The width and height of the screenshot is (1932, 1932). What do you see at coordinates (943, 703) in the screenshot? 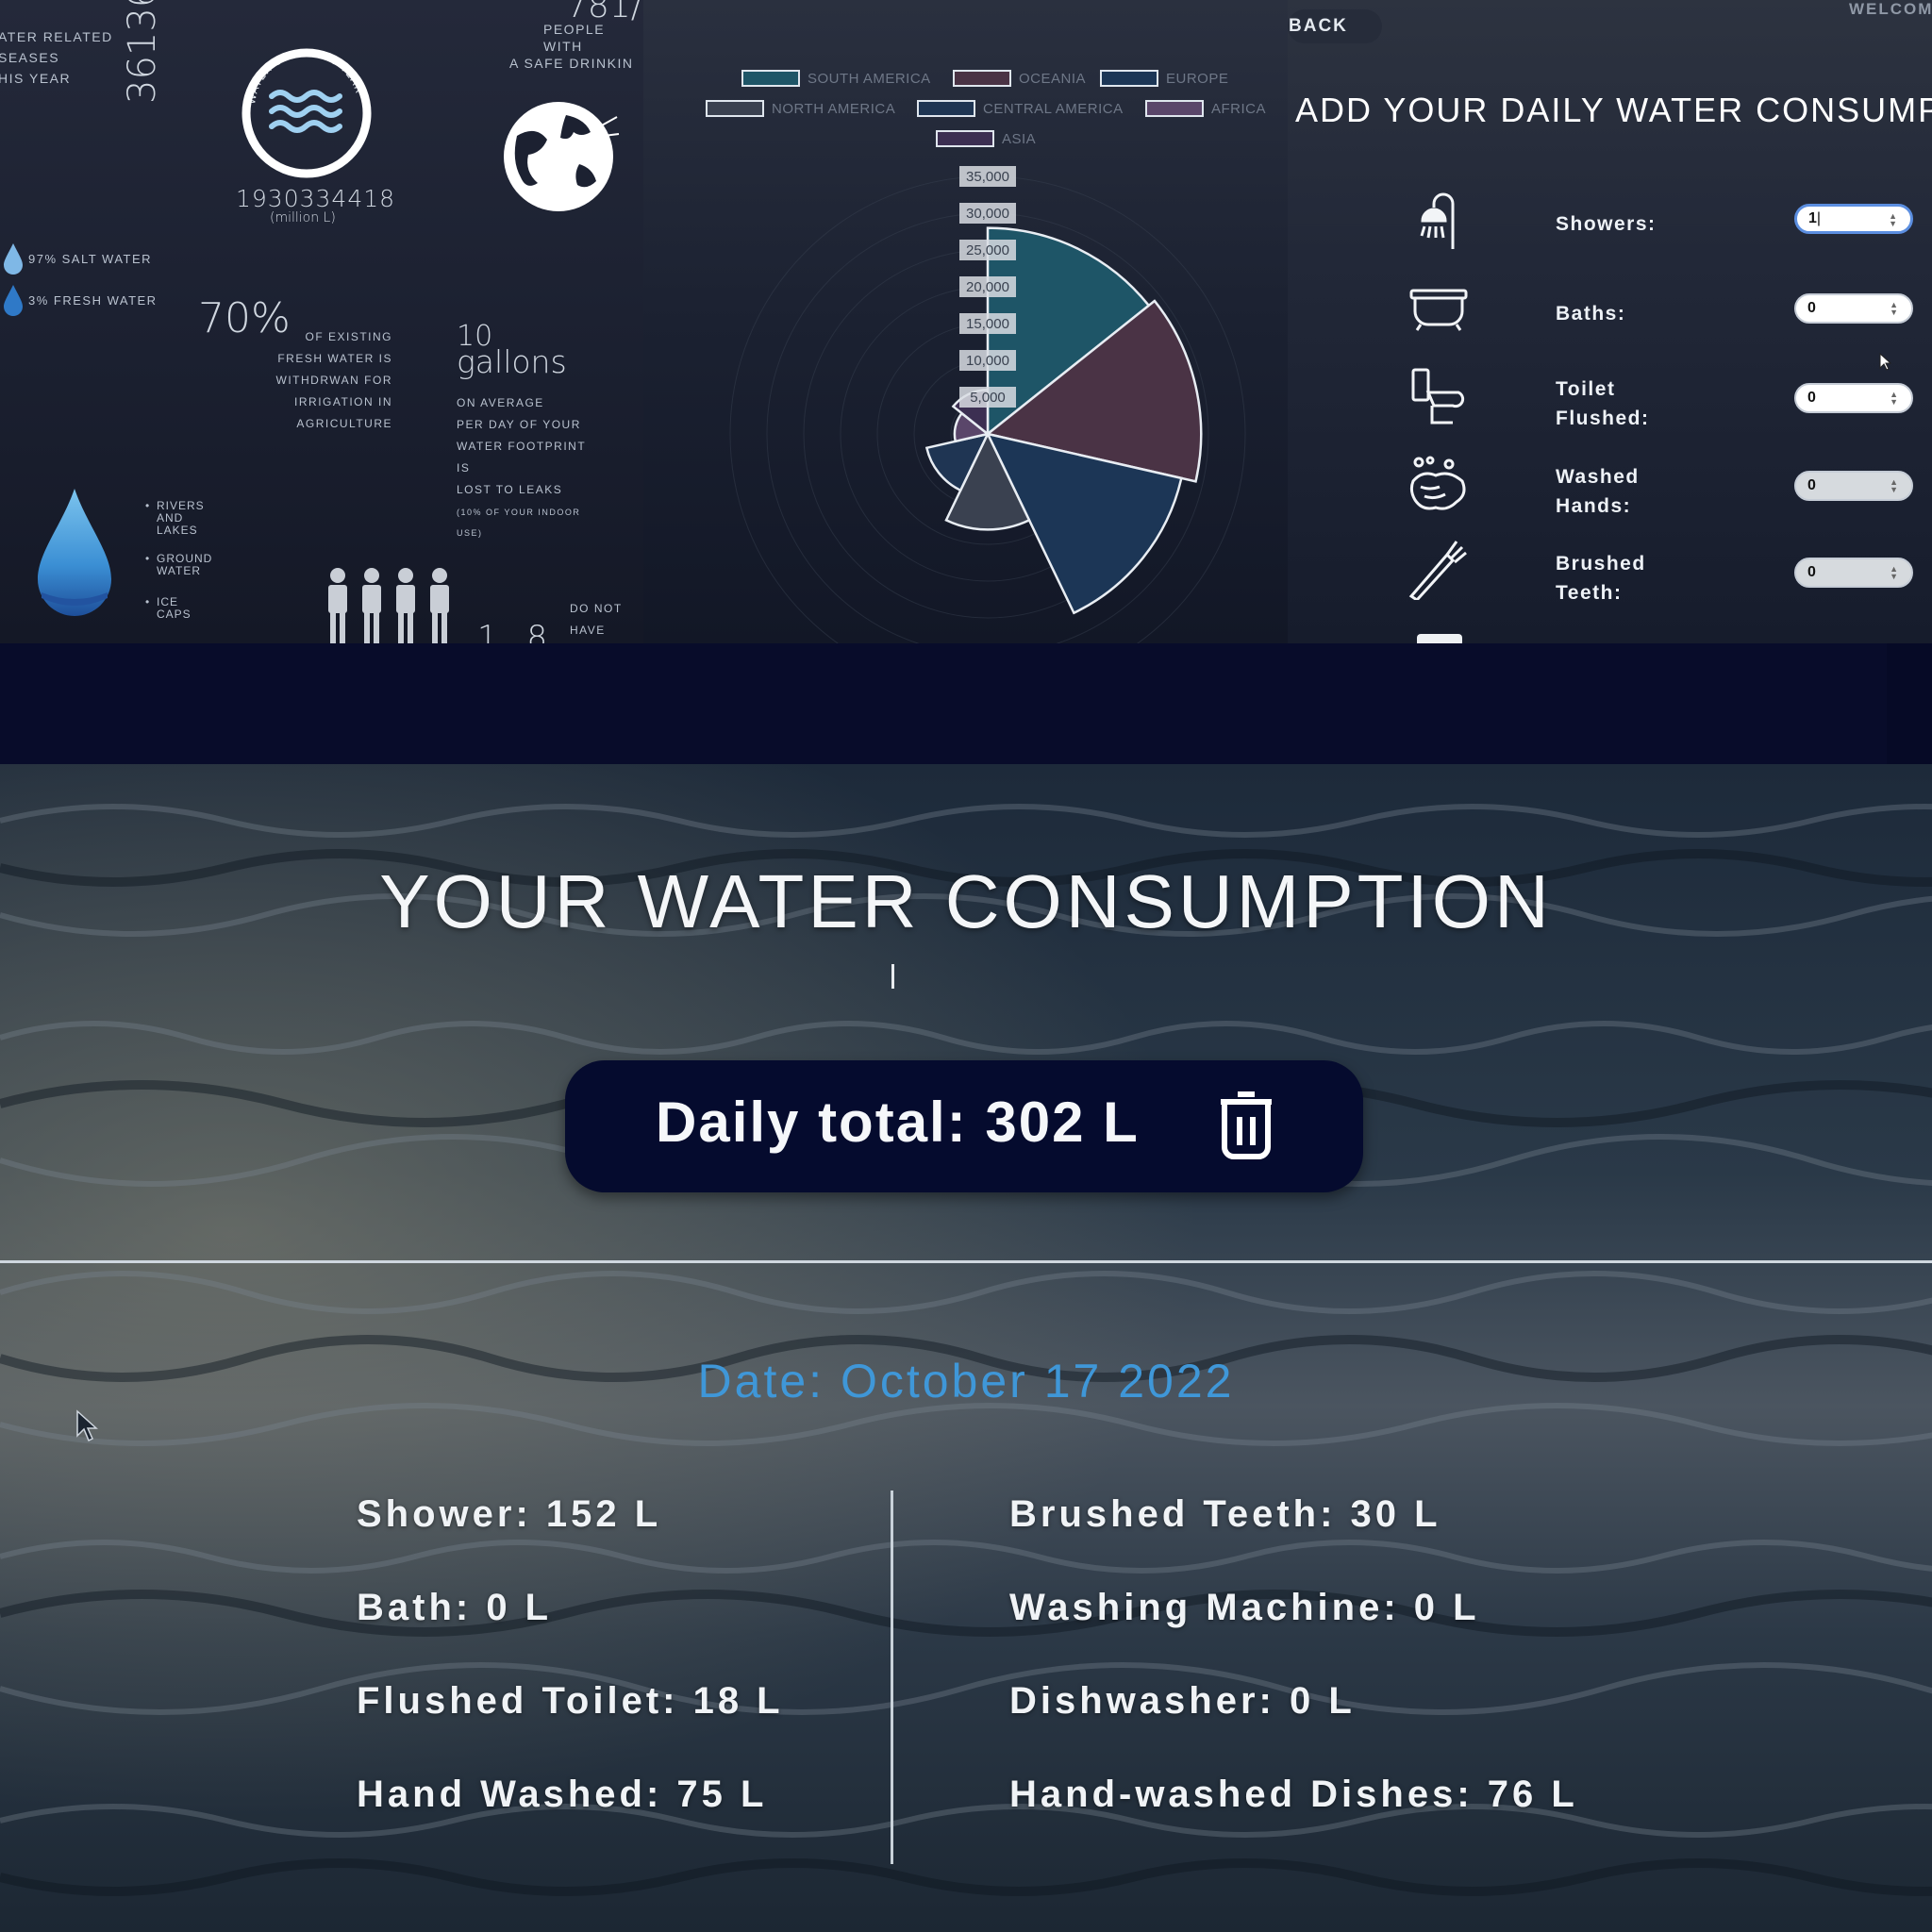
I see `header-band-strip` at bounding box center [943, 703].